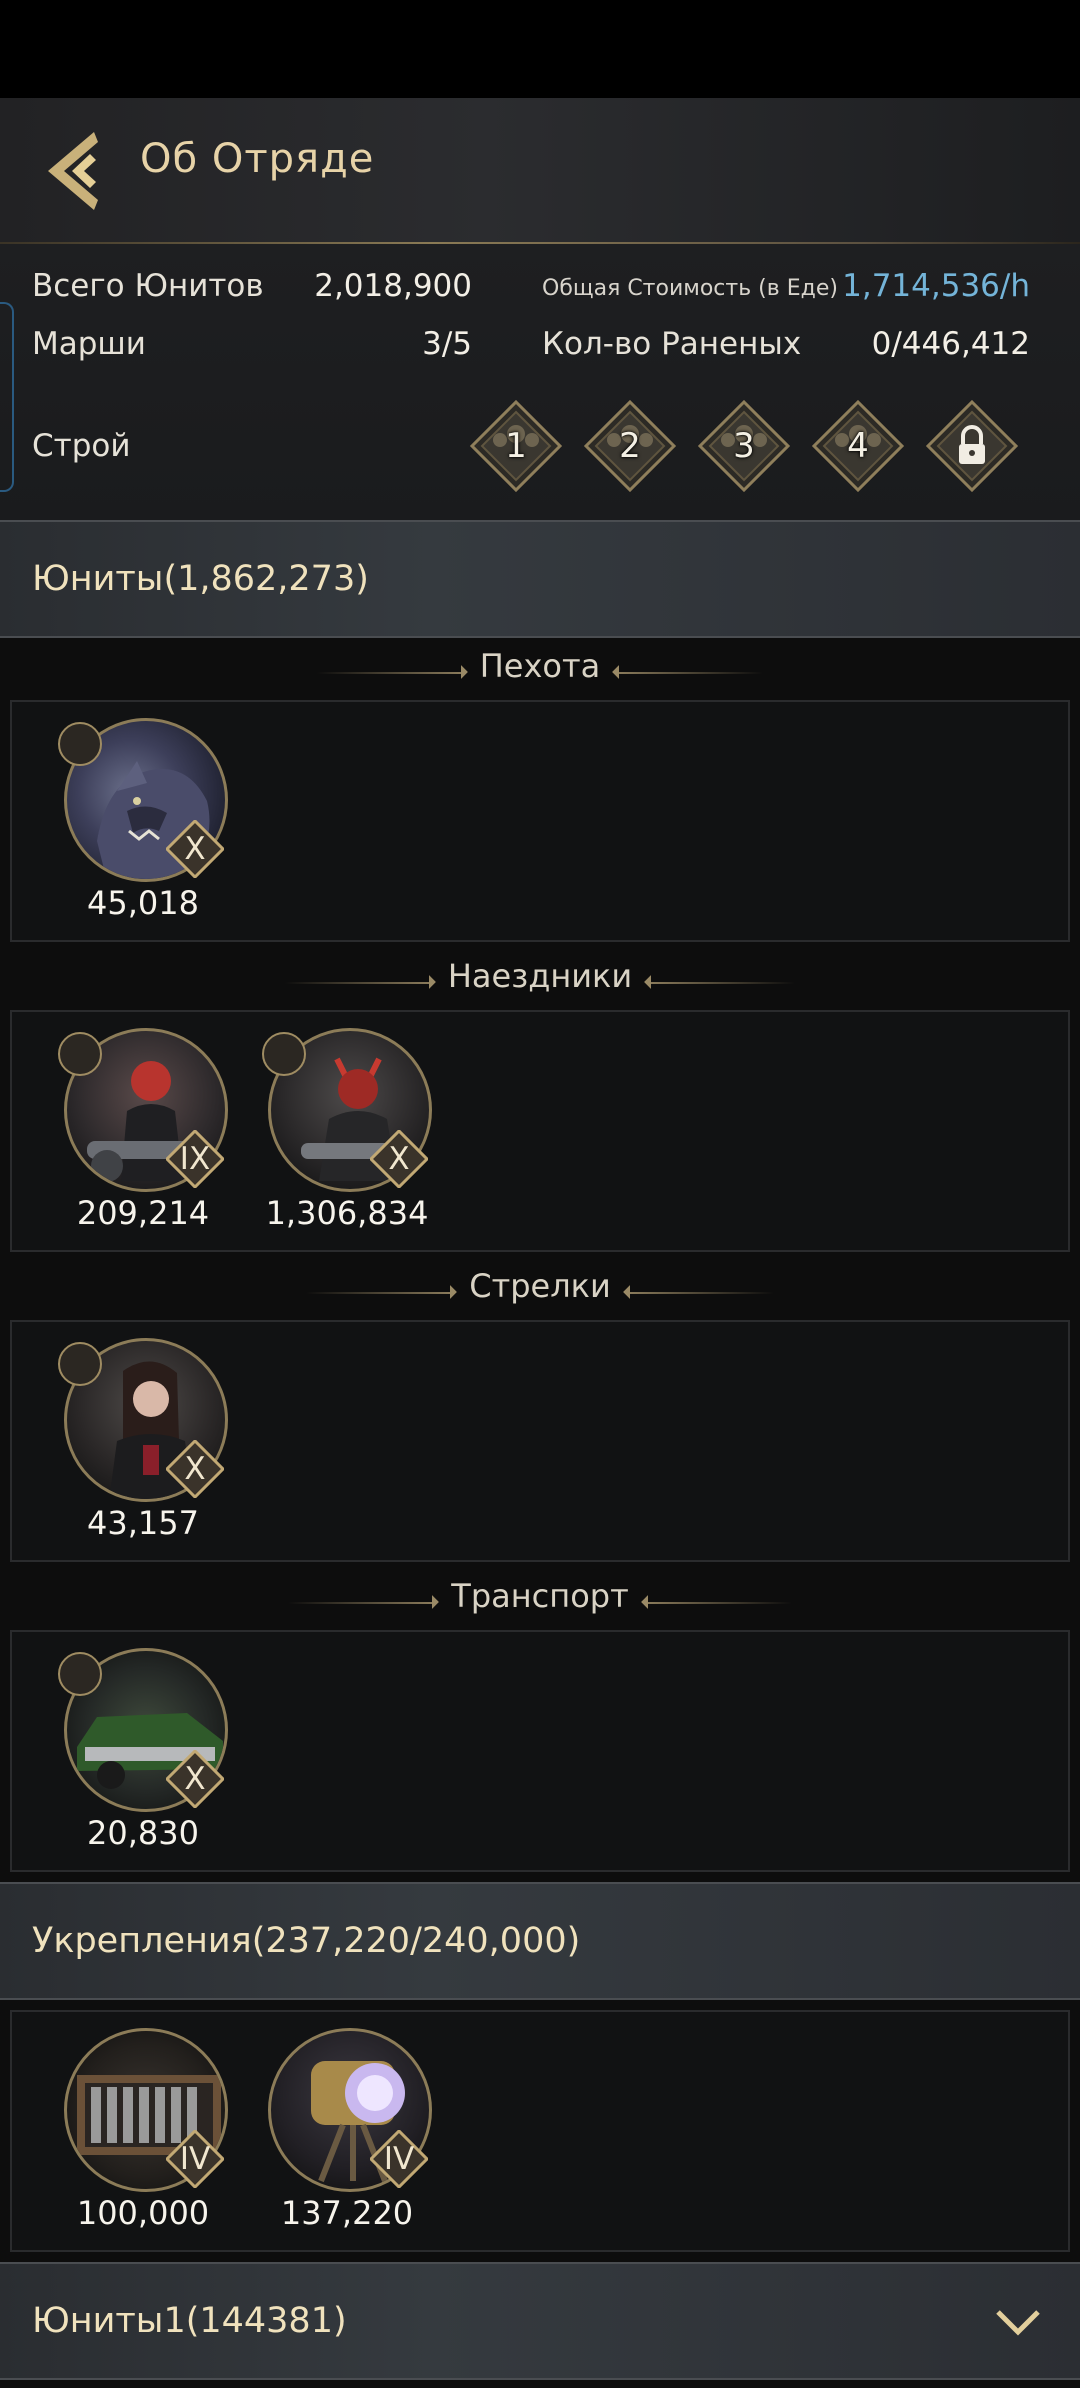  Describe the element at coordinates (200, 579) in the screenshot. I see `units-group-label: Юниты(1,862,273)` at that location.